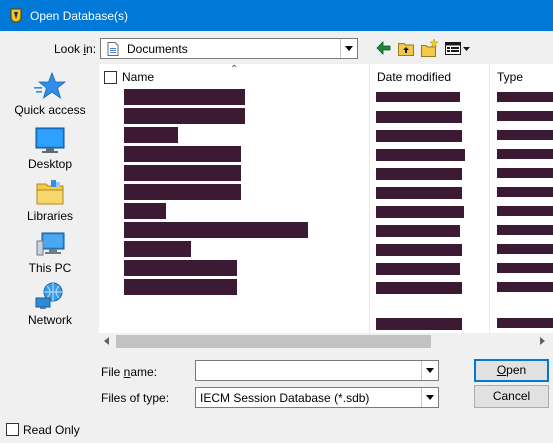  Describe the element at coordinates (49, 320) in the screenshot. I see `place-label: Network` at that location.